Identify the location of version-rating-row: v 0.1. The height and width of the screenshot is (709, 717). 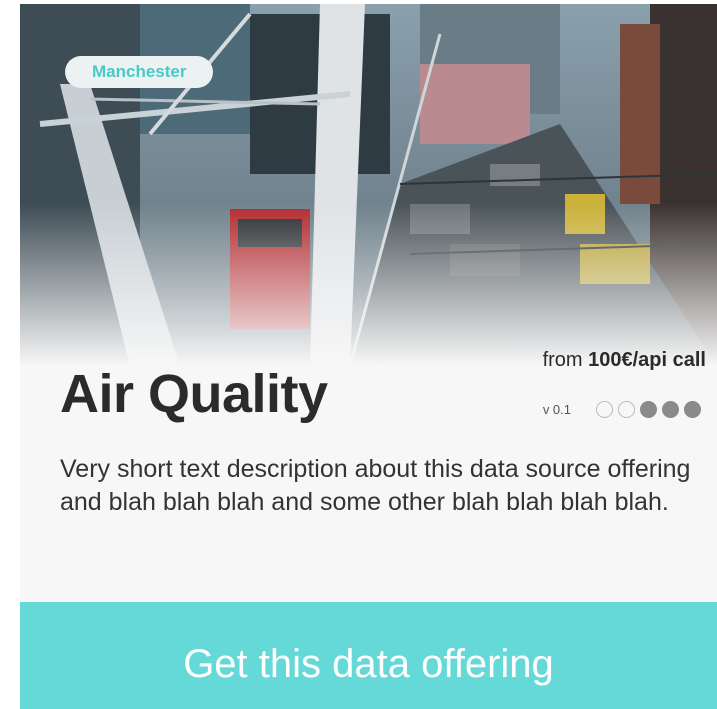
(622, 409).